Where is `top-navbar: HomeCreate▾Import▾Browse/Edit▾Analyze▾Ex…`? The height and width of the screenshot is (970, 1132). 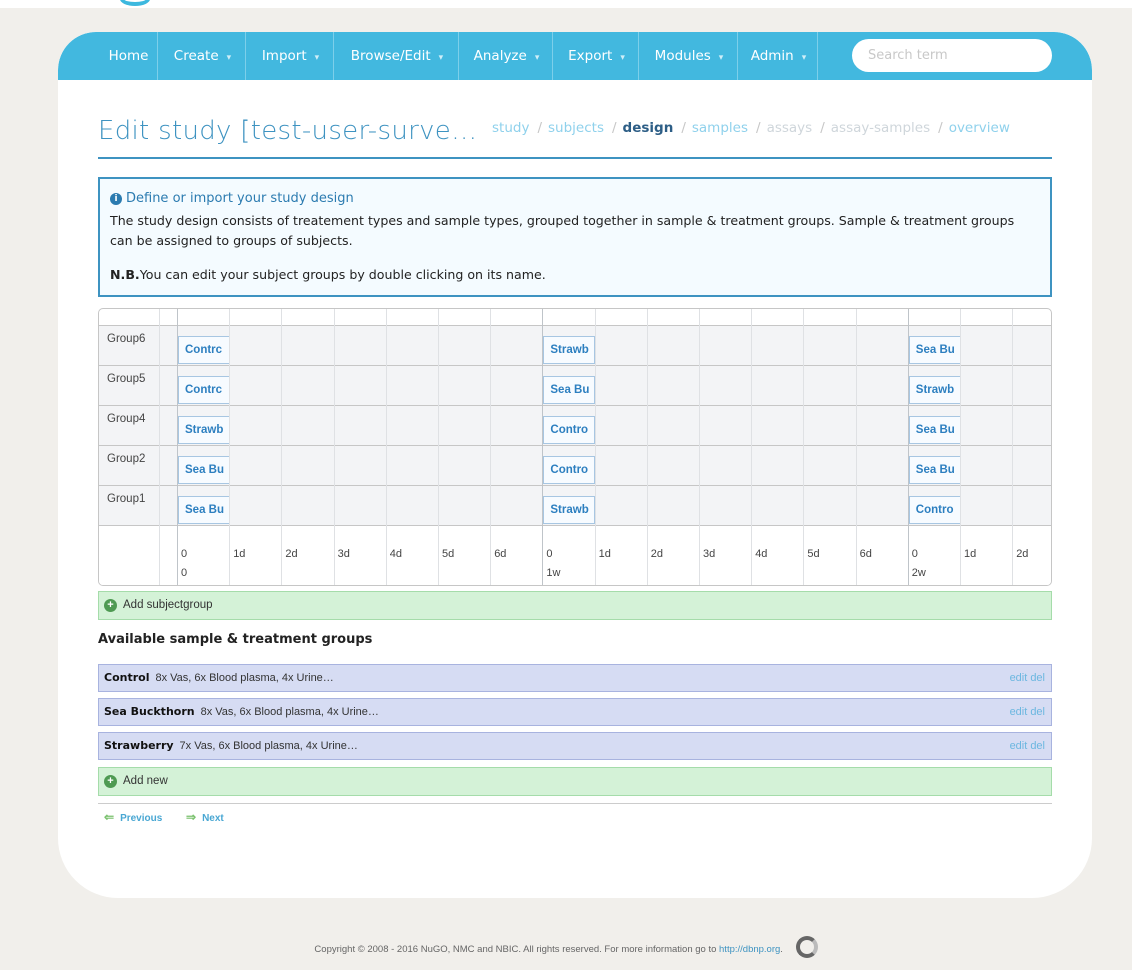
top-navbar: HomeCreate▾Import▾Browse/Edit▾Analyze▾Ex… is located at coordinates (575, 56).